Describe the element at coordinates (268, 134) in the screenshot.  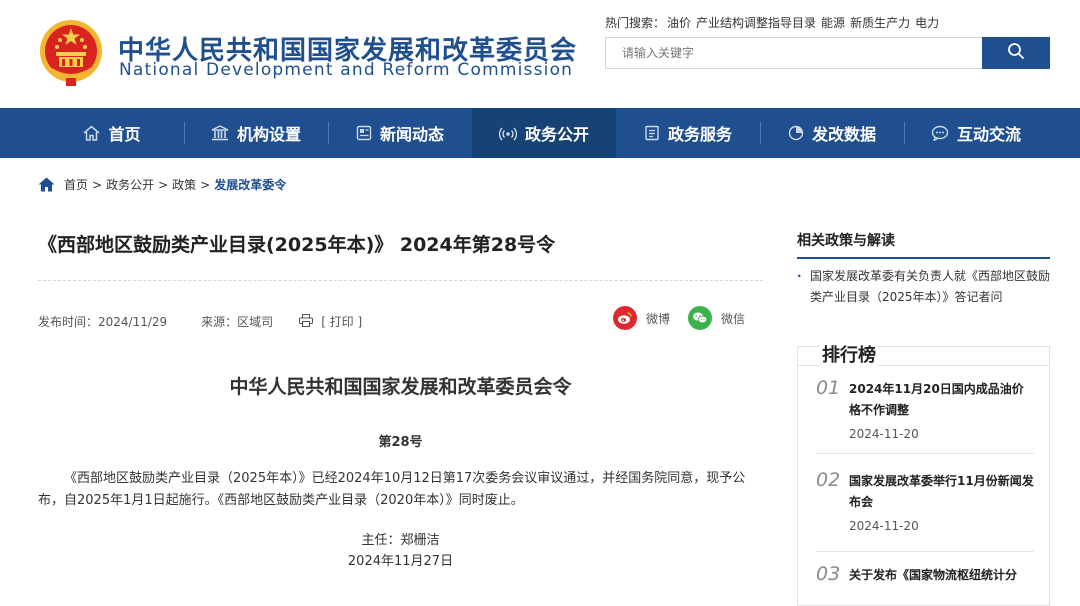
I see `nav-item-label: 机构设置` at that location.